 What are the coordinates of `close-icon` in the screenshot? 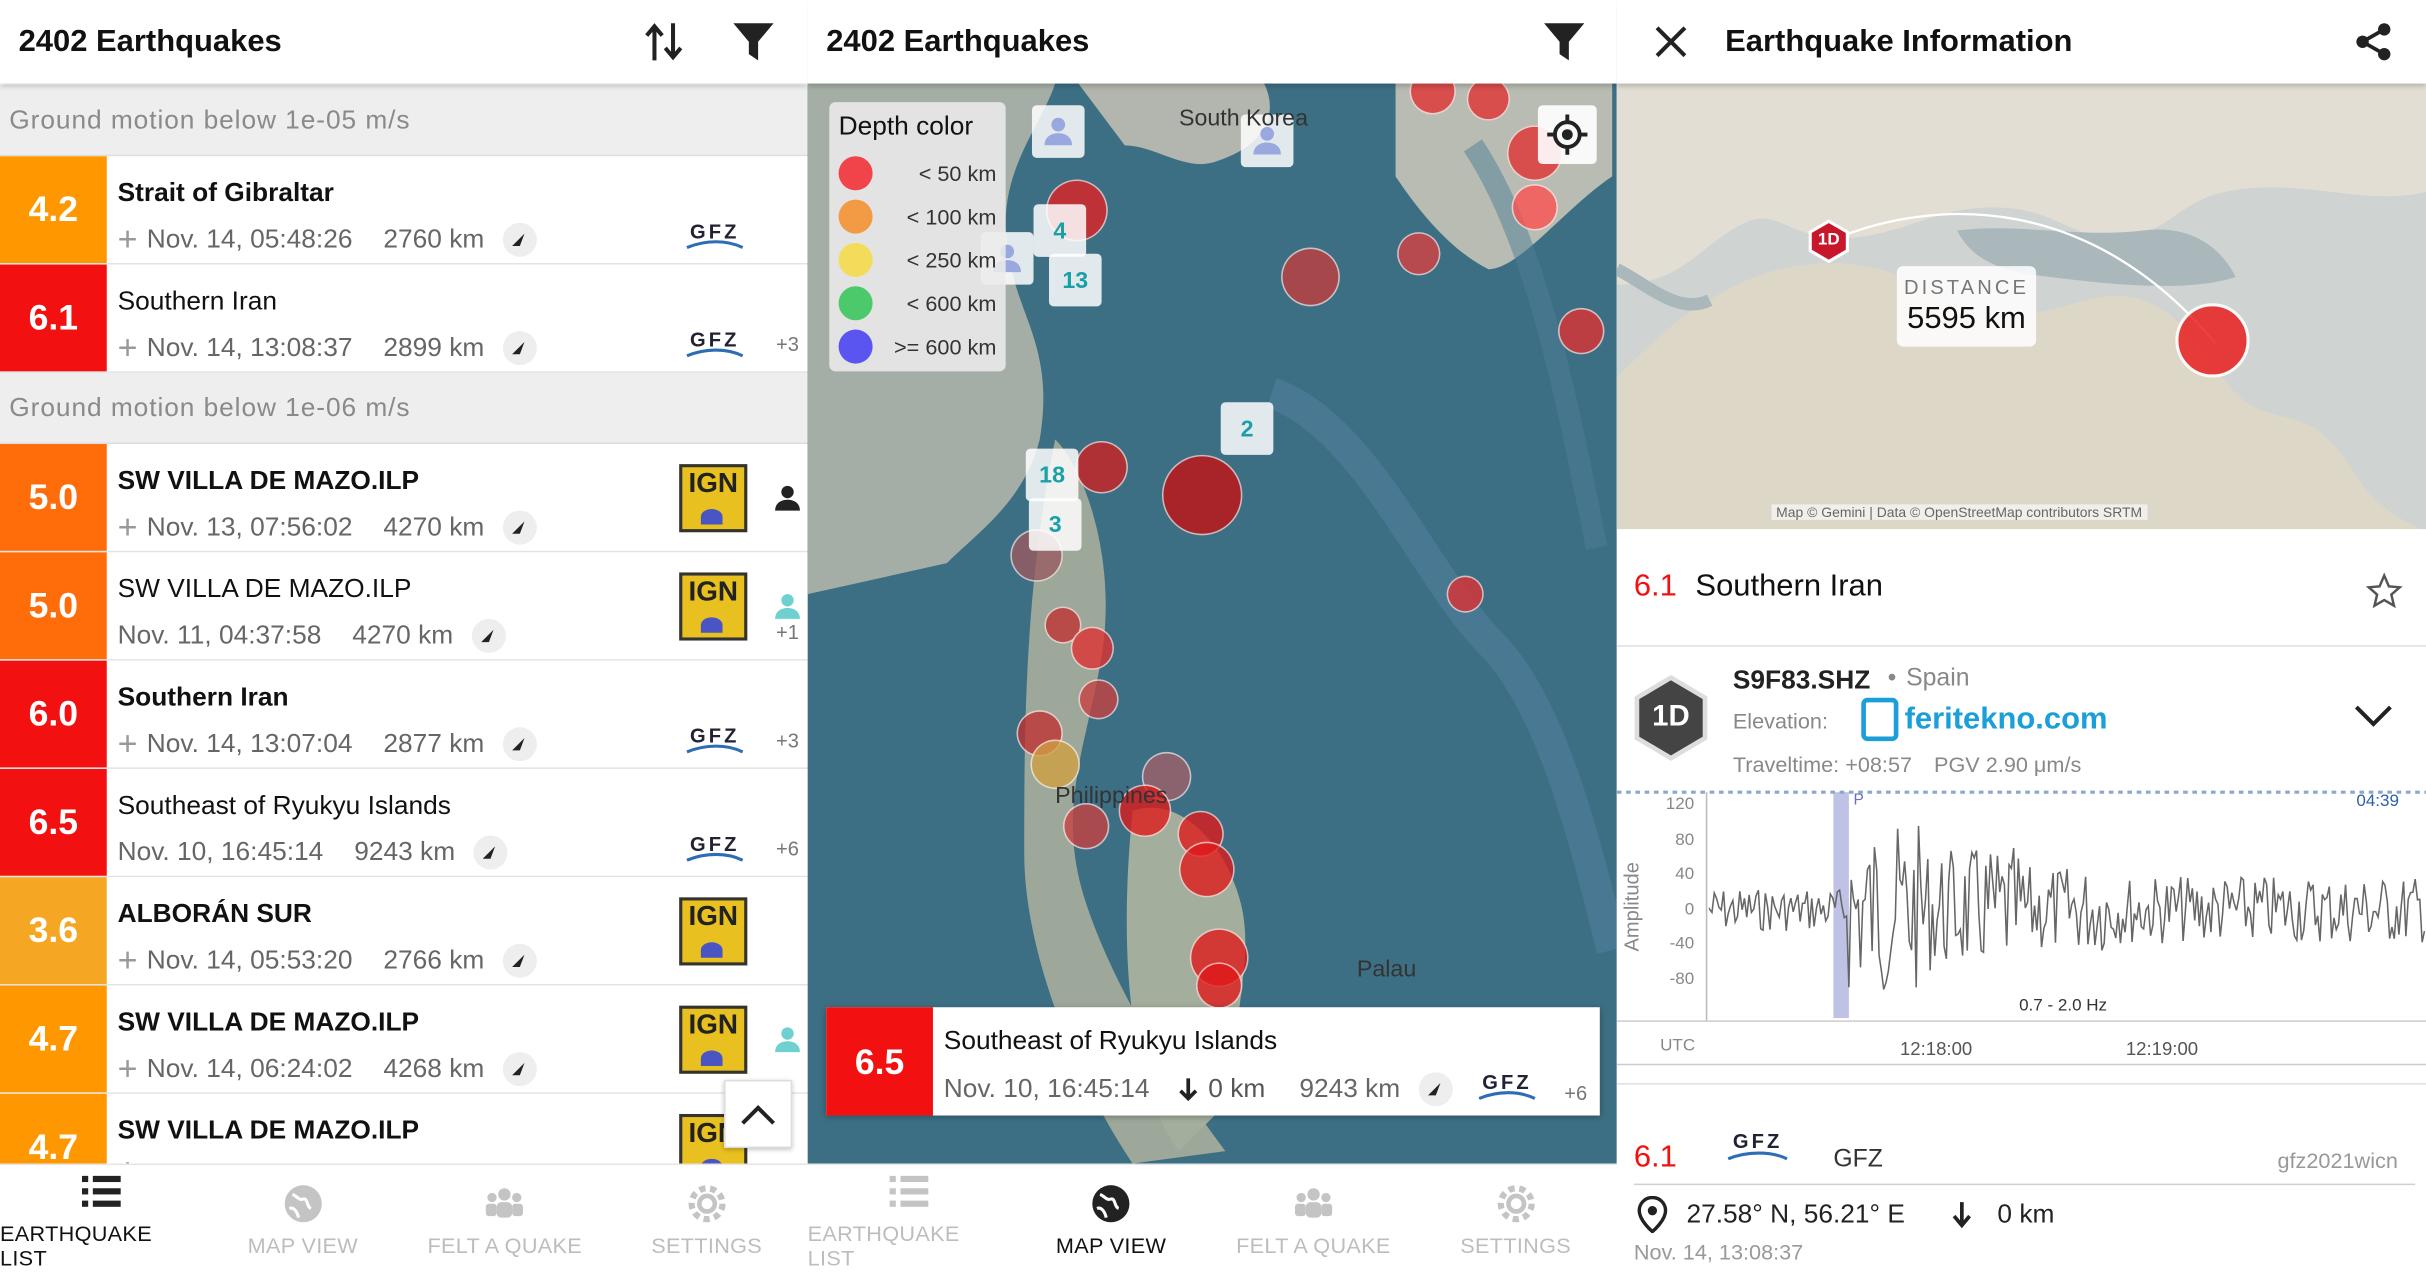 It's located at (1671, 41).